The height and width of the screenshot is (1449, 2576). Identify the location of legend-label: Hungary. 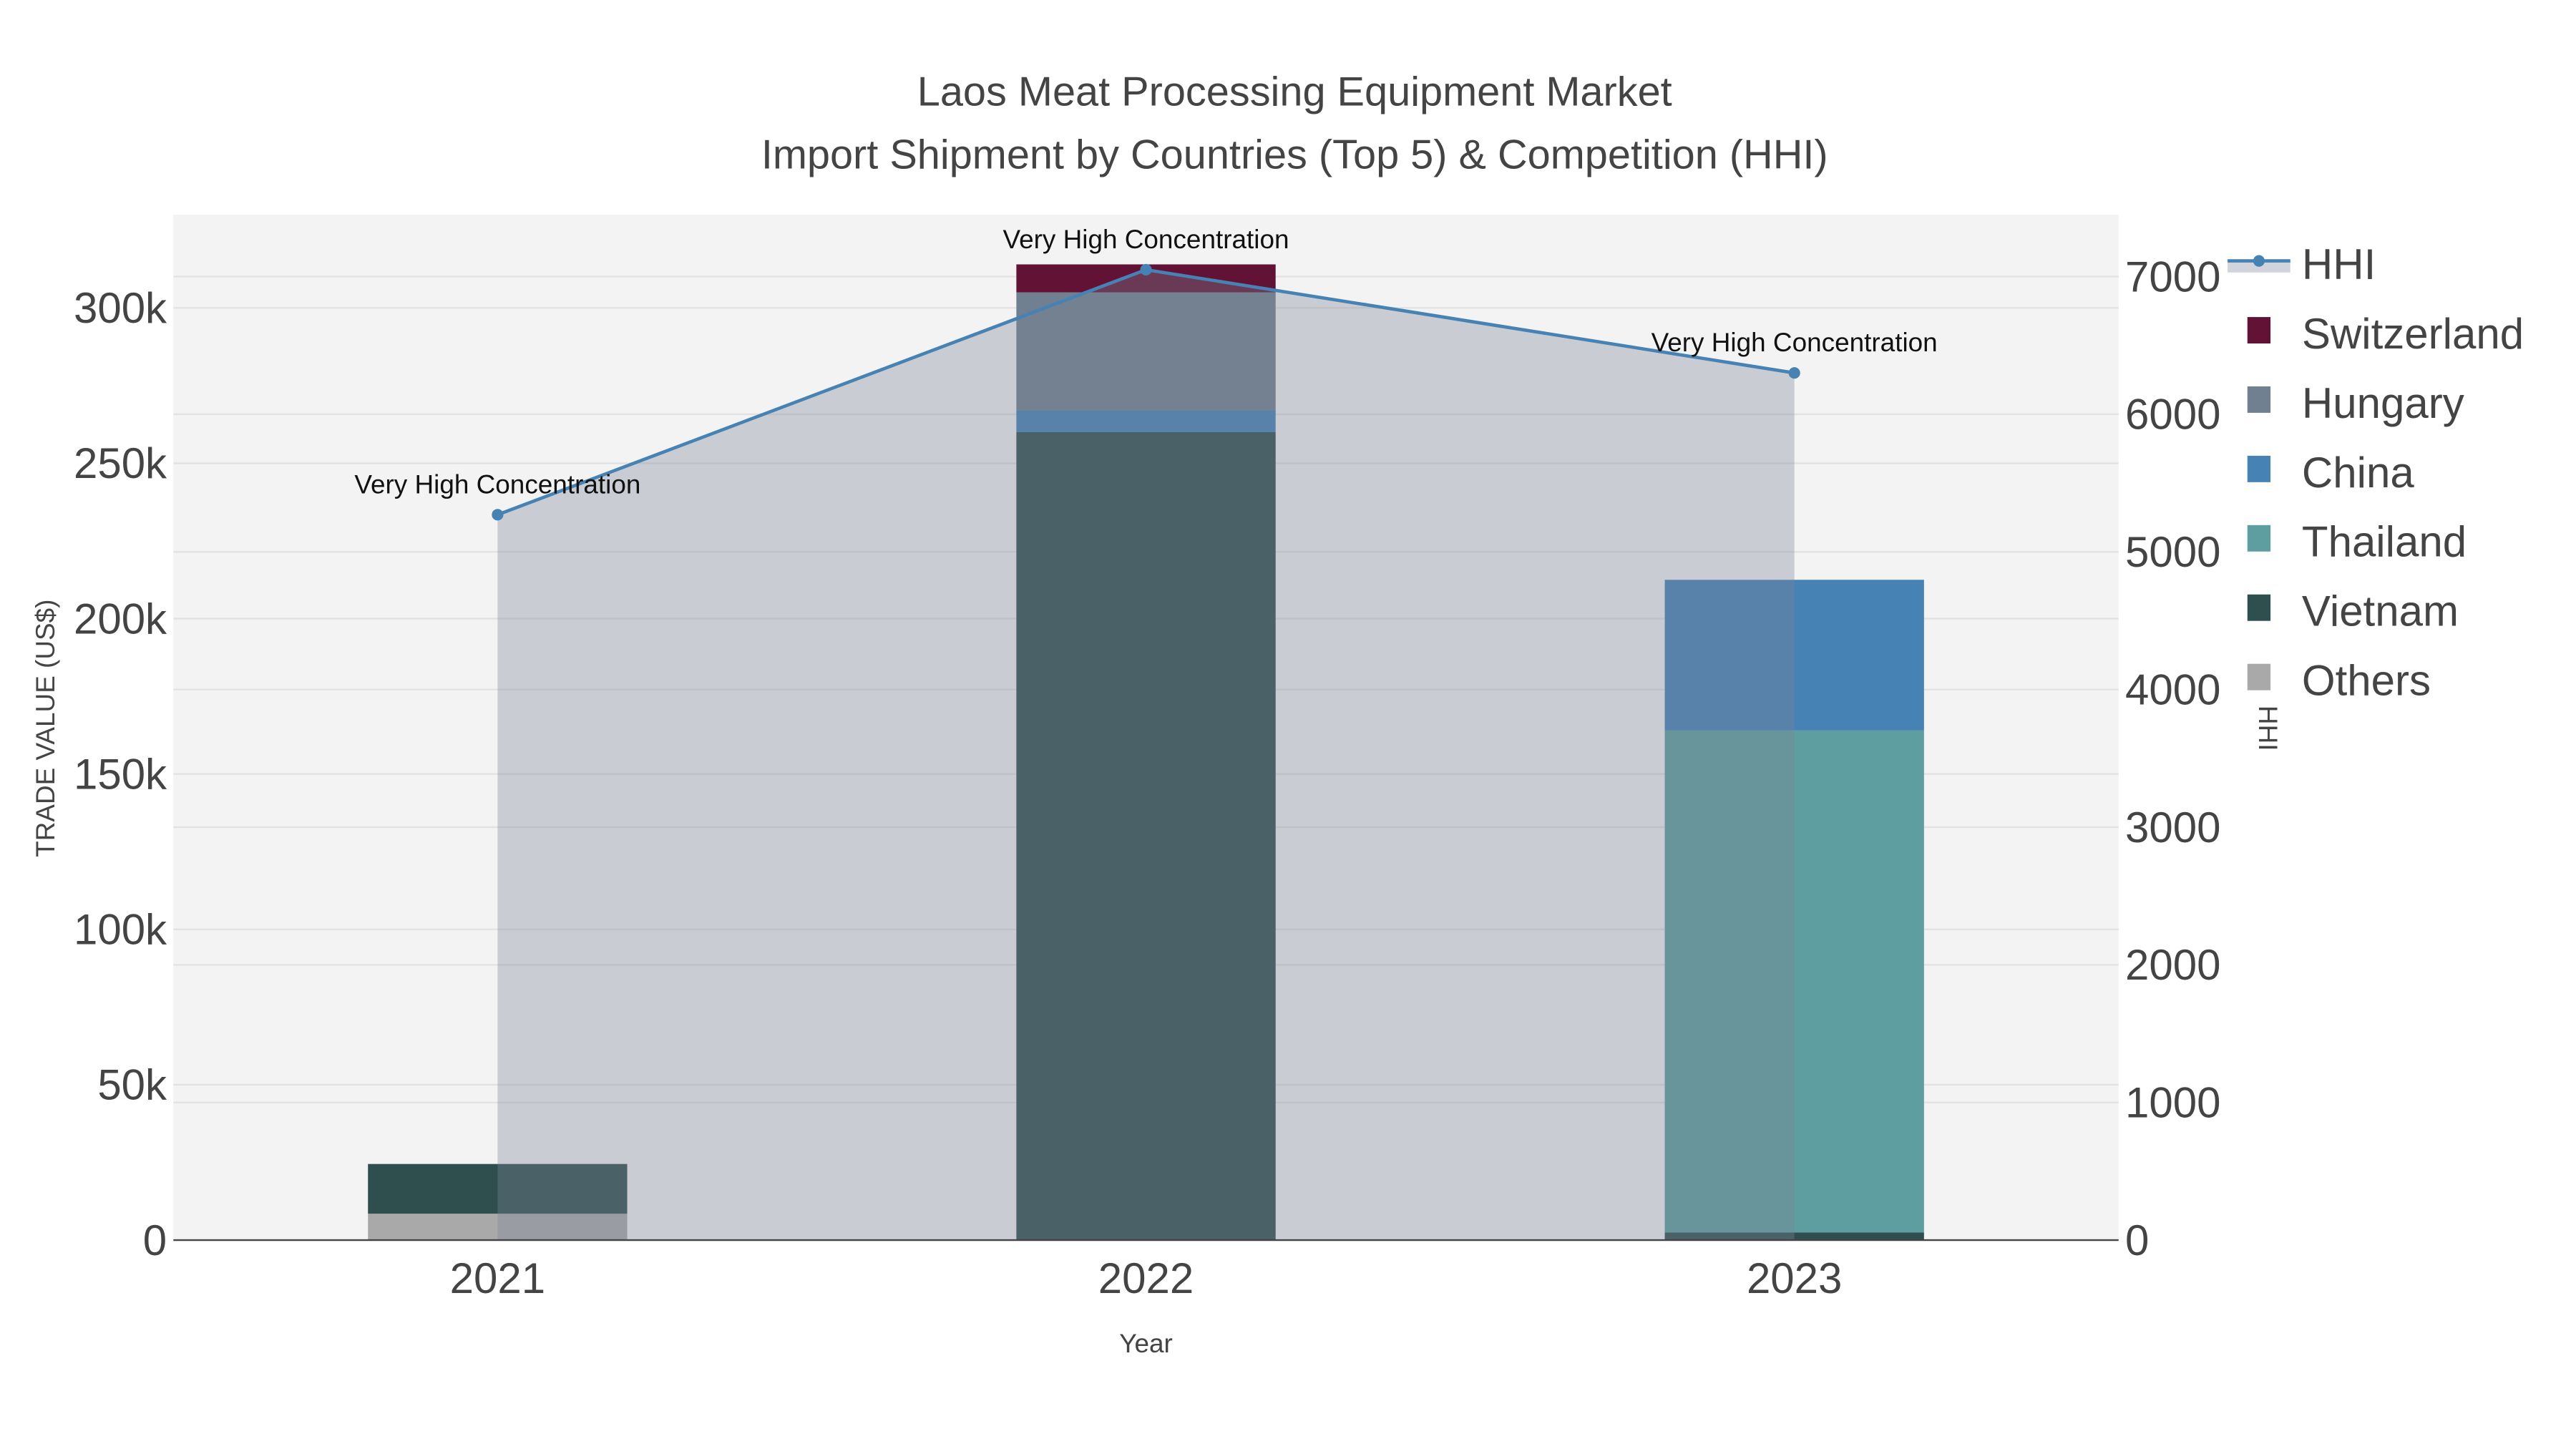
(2383, 403).